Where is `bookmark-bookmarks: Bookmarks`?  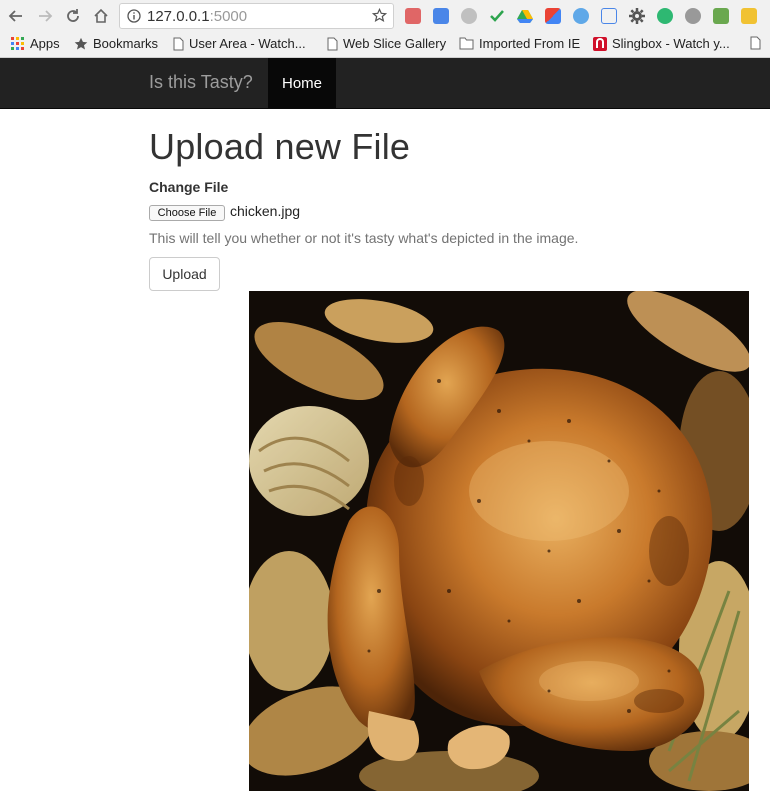
bookmark-bookmarks: Bookmarks is located at coordinates (116, 43).